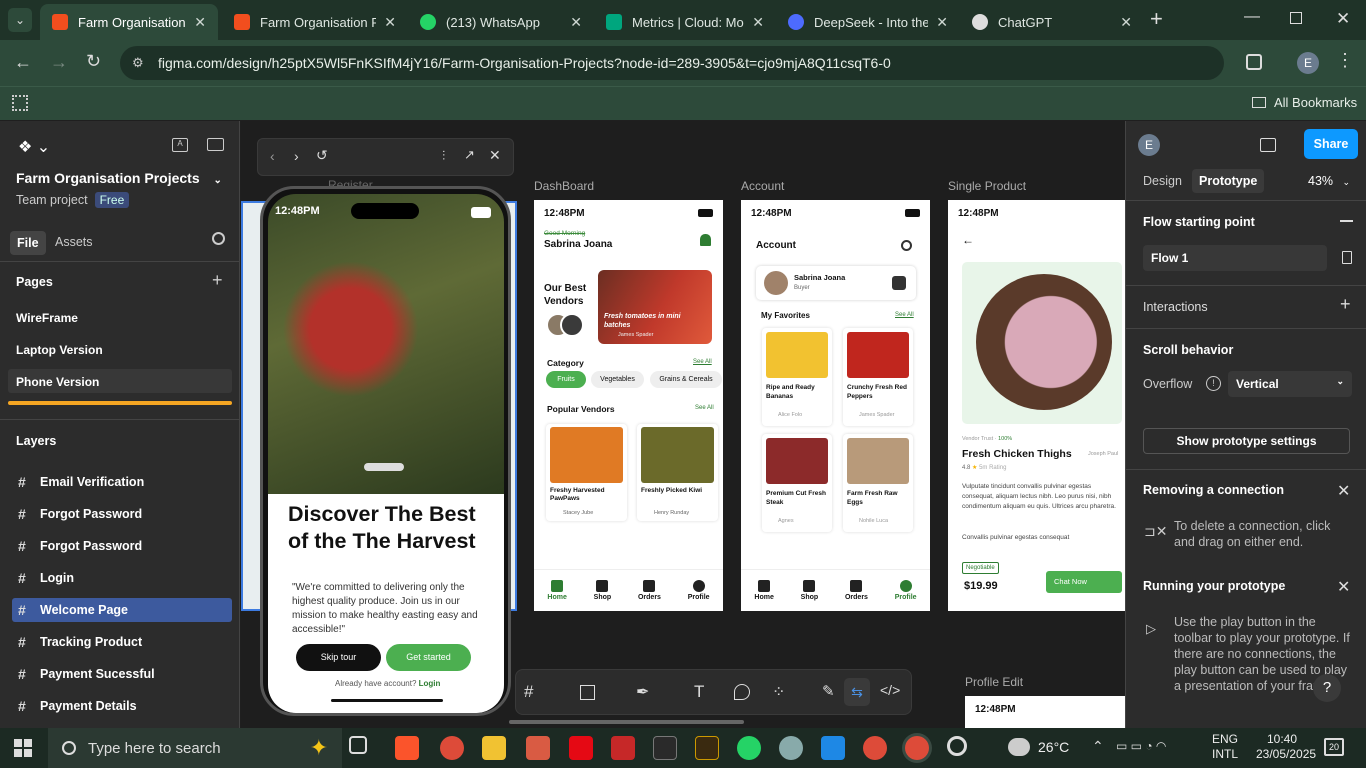  Describe the element at coordinates (994, 682) in the screenshot. I see `frame-label-profile-edit: Profile Edit` at that location.